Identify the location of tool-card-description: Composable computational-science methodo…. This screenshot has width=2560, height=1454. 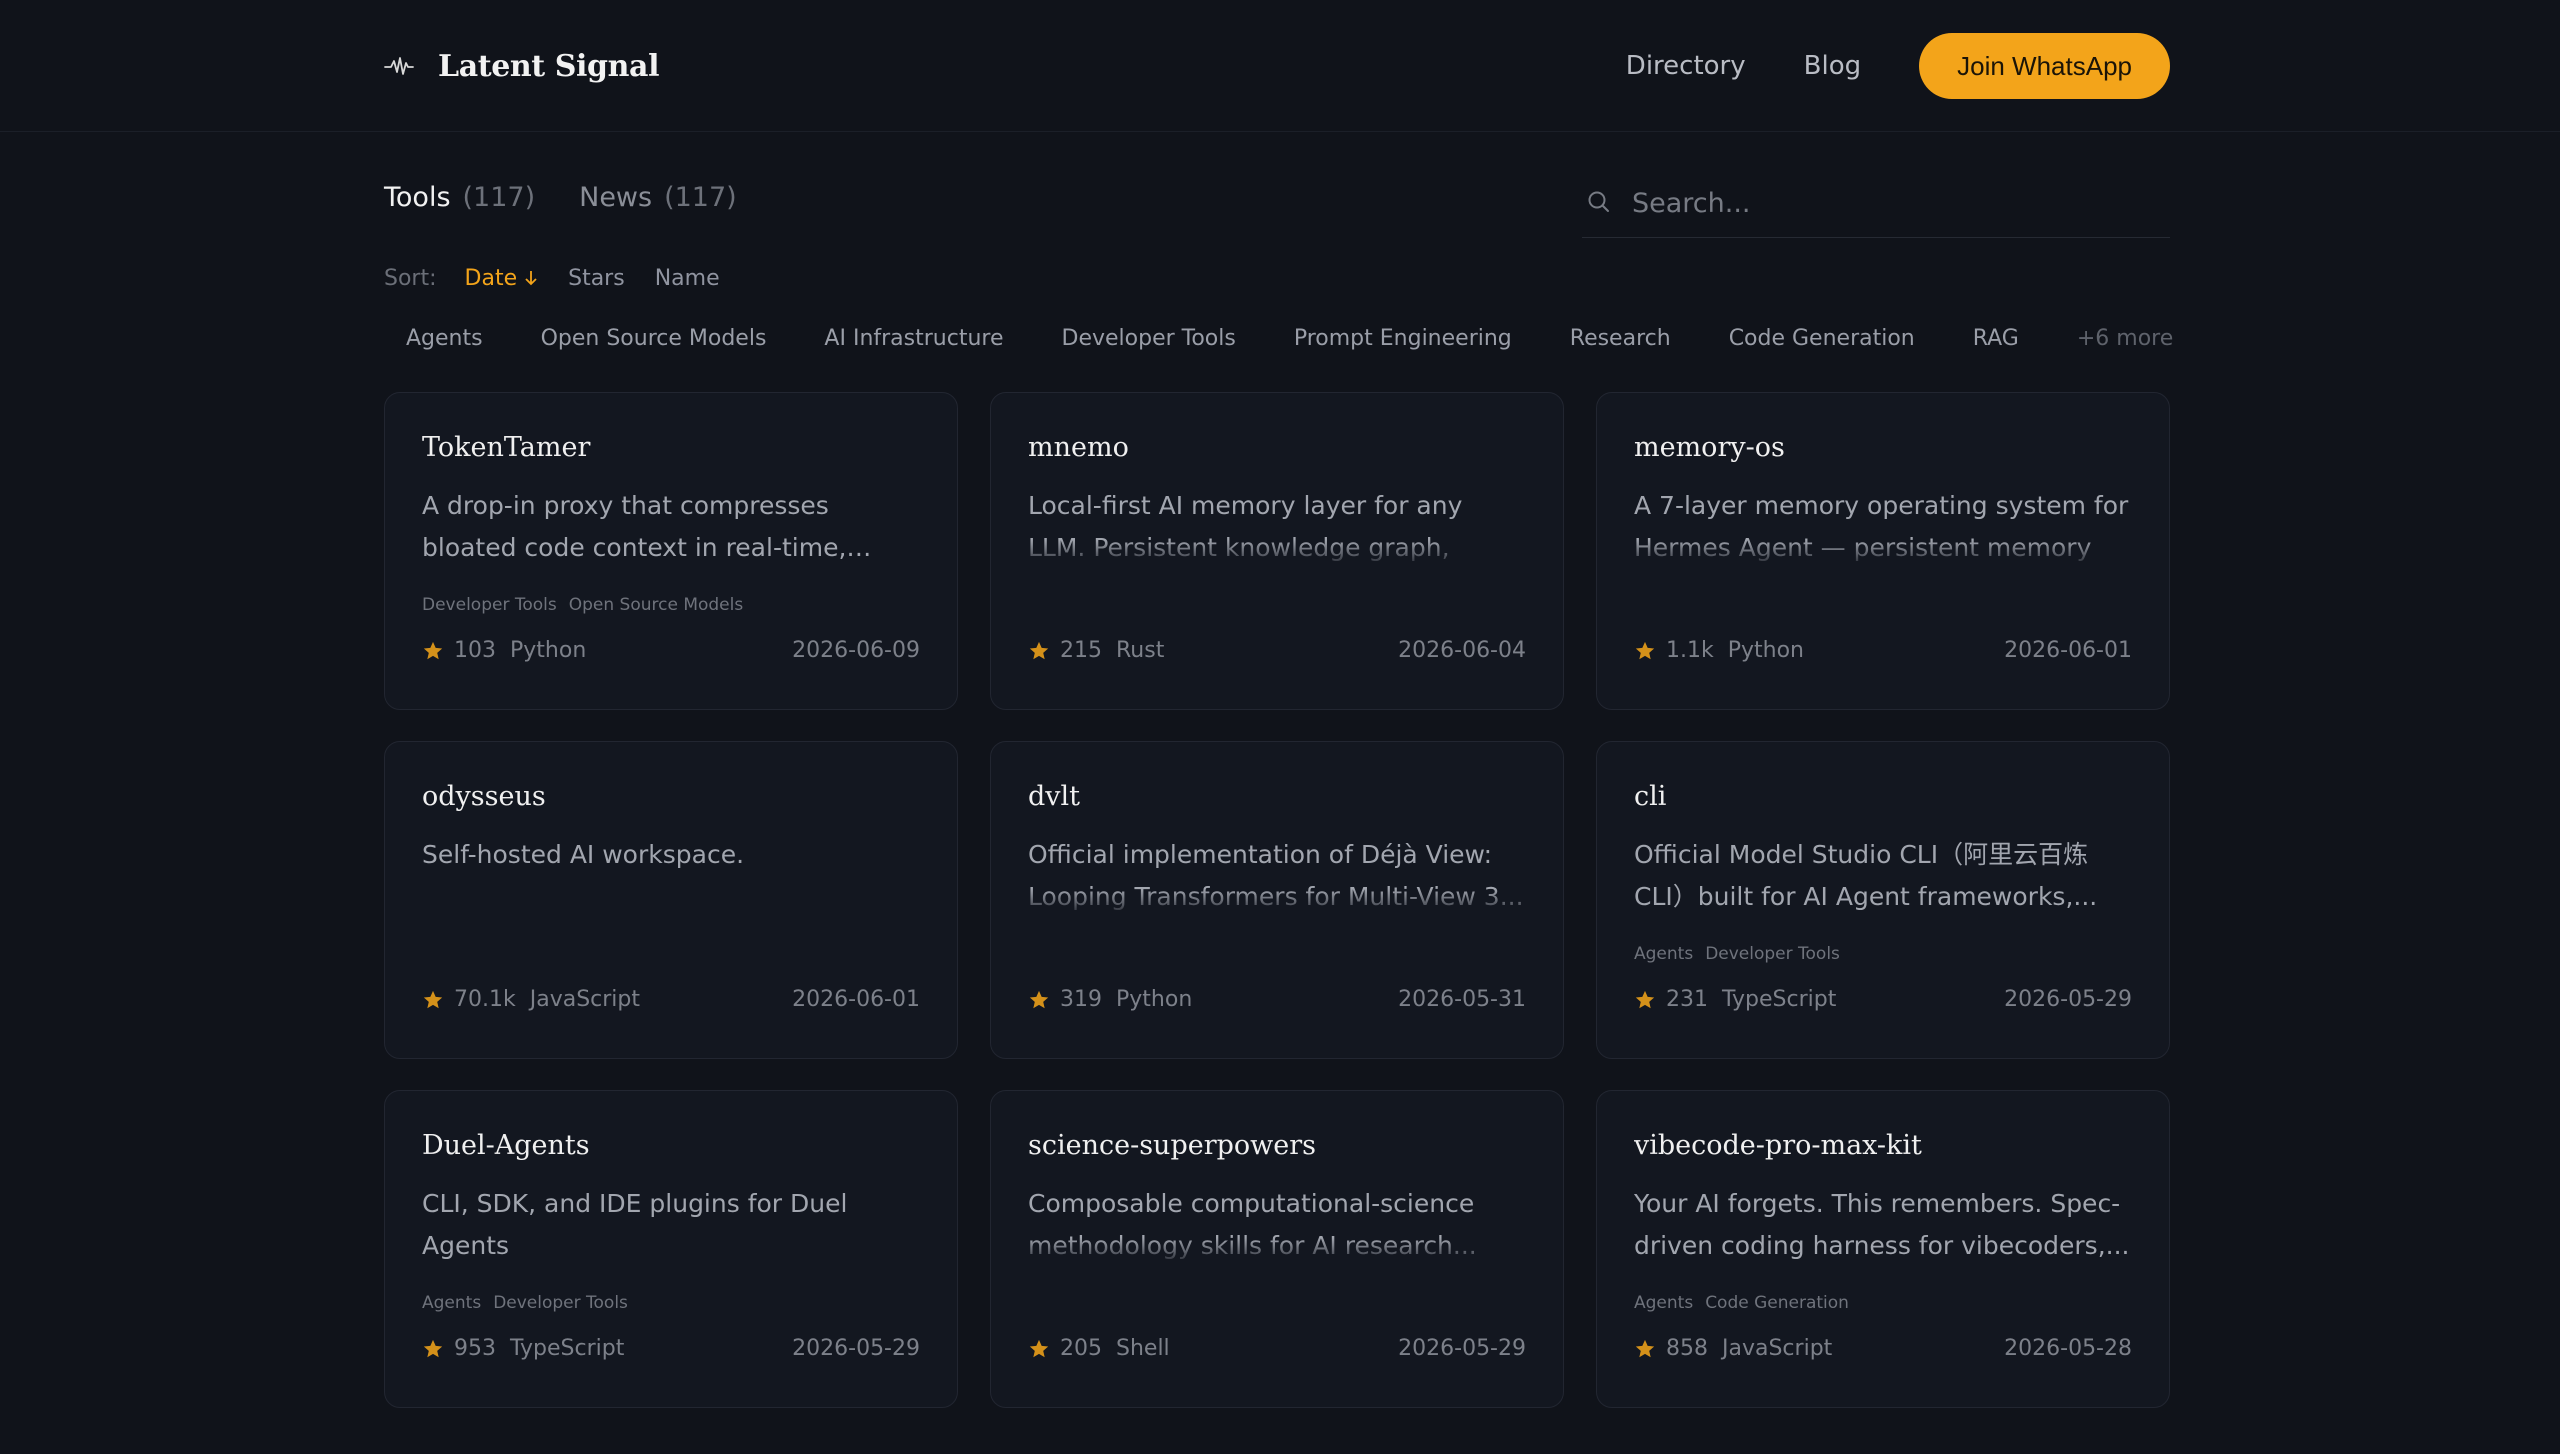
(1252, 1224).